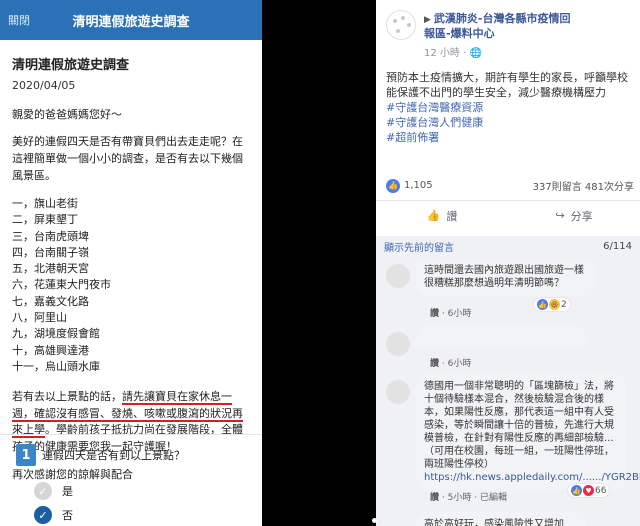  What do you see at coordinates (50, 350) in the screenshot?
I see `place-item: 十，高雄興達港` at bounding box center [50, 350].